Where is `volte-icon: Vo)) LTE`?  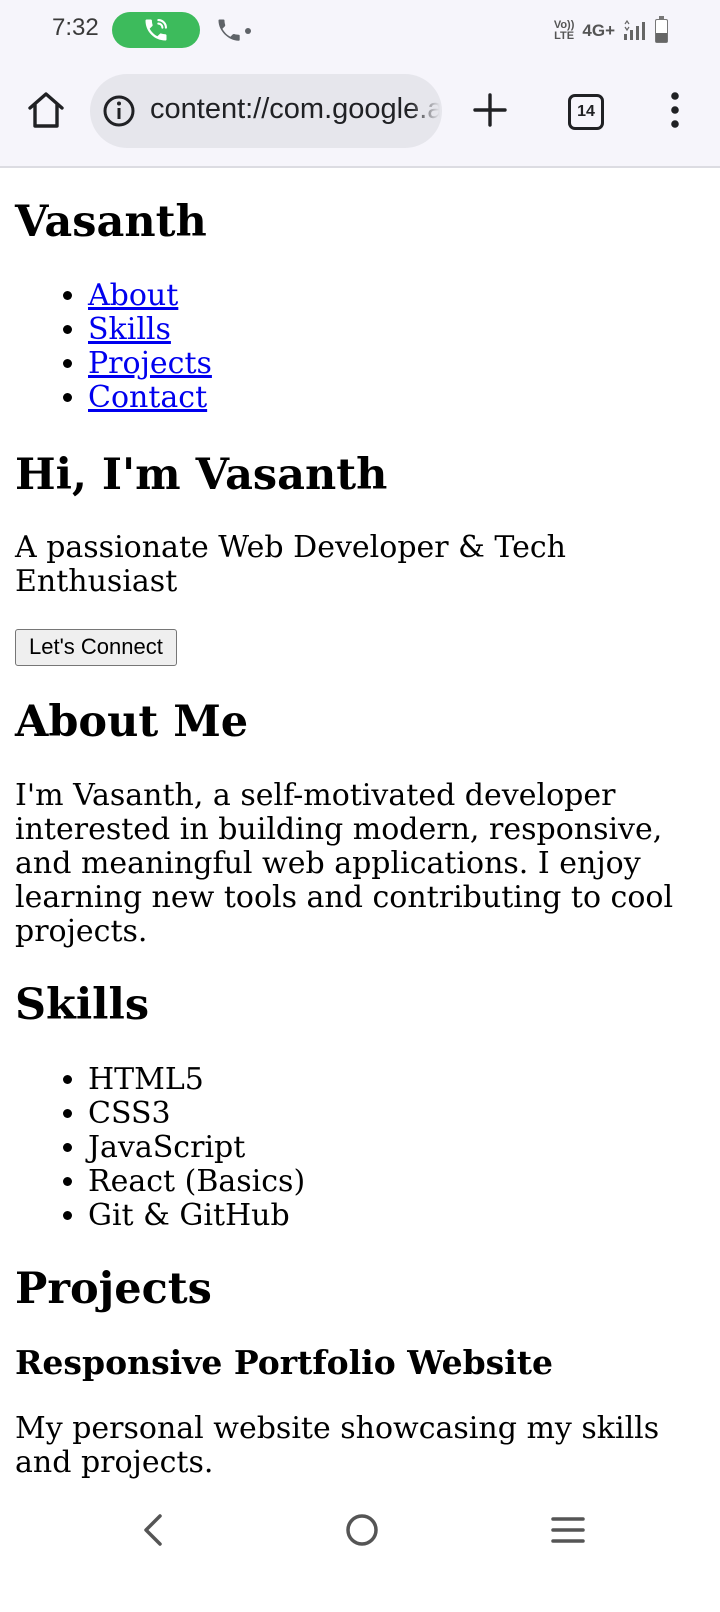
volte-icon: Vo)) LTE is located at coordinates (564, 30).